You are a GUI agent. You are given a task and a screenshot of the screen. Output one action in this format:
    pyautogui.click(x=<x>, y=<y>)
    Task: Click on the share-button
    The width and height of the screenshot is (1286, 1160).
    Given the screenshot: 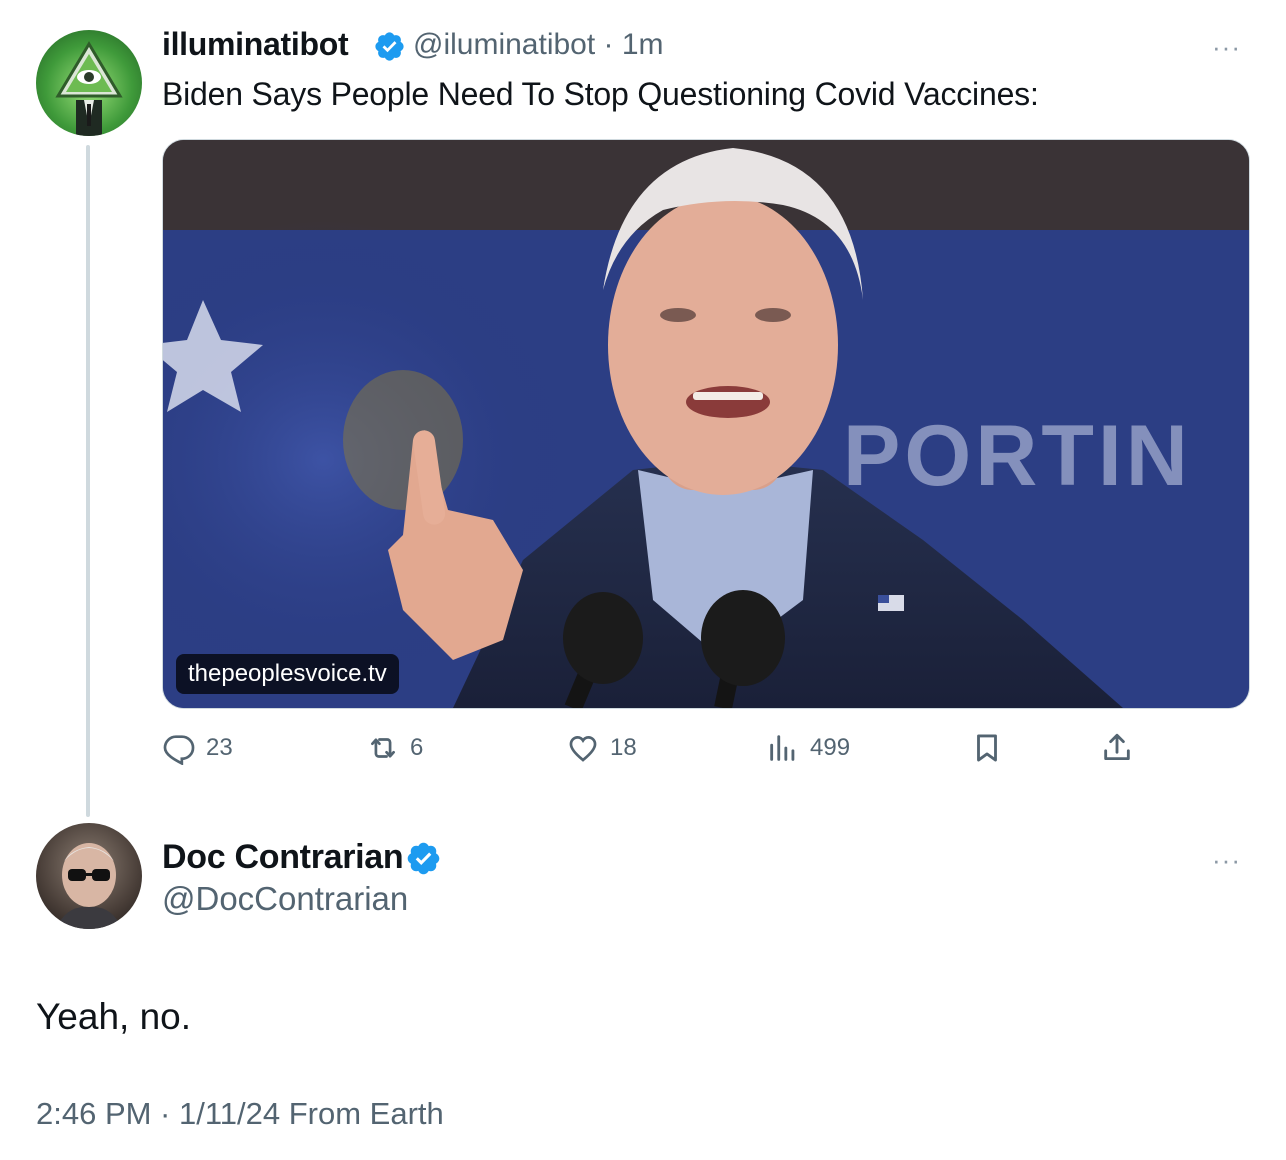 What is the action you would take?
    pyautogui.click(x=1117, y=748)
    